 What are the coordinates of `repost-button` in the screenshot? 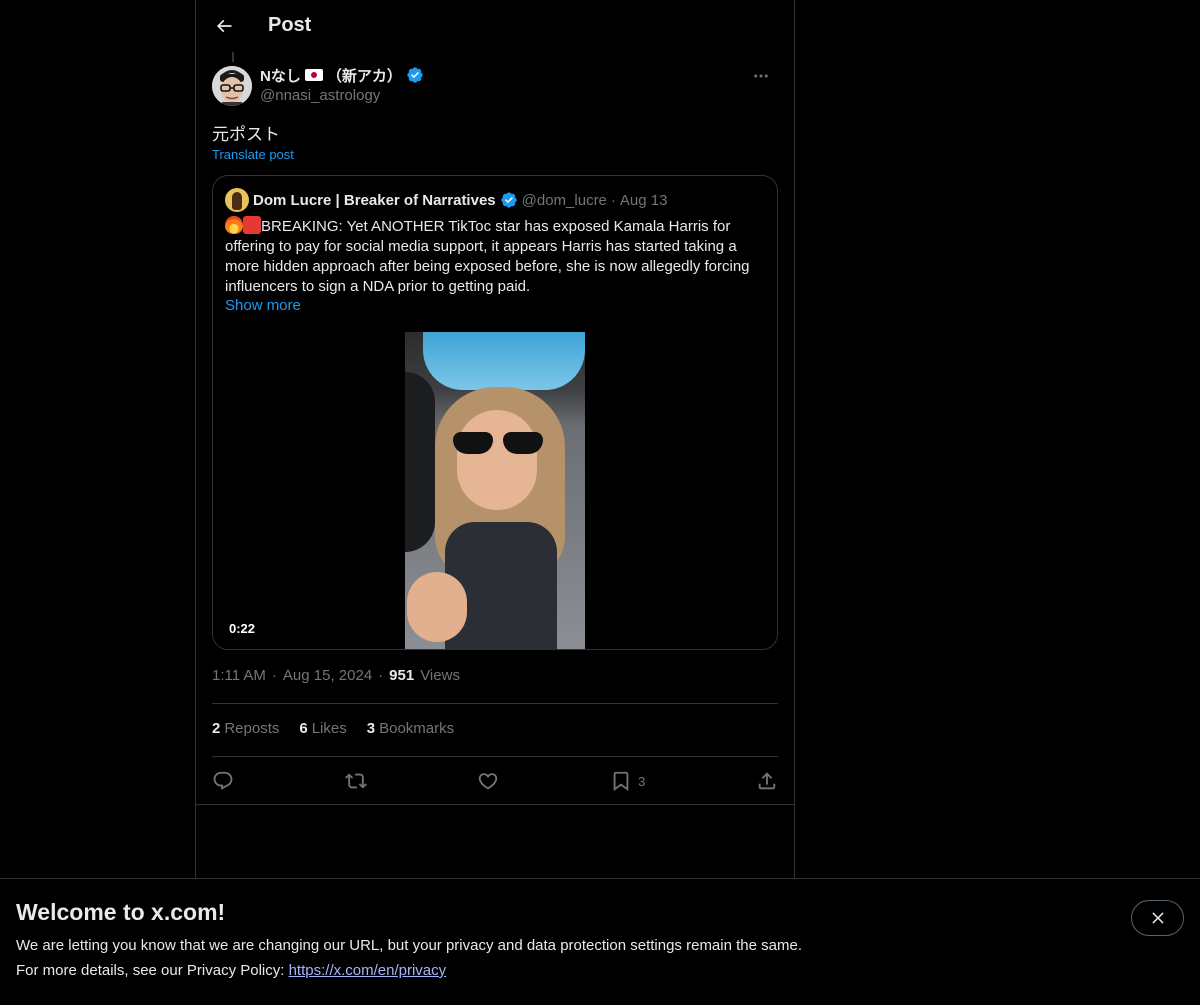 It's located at (355, 781).